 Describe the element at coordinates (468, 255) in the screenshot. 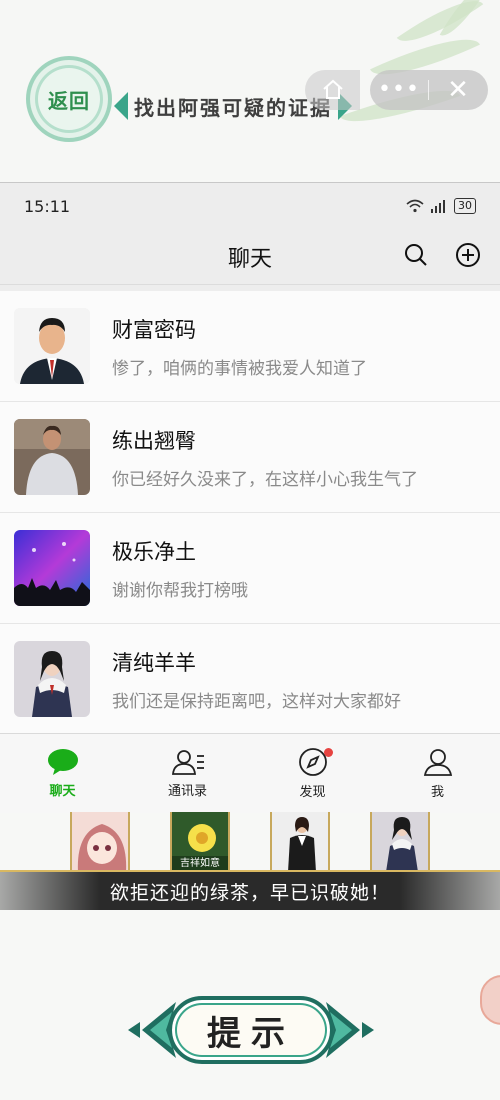

I see `add-icon` at that location.